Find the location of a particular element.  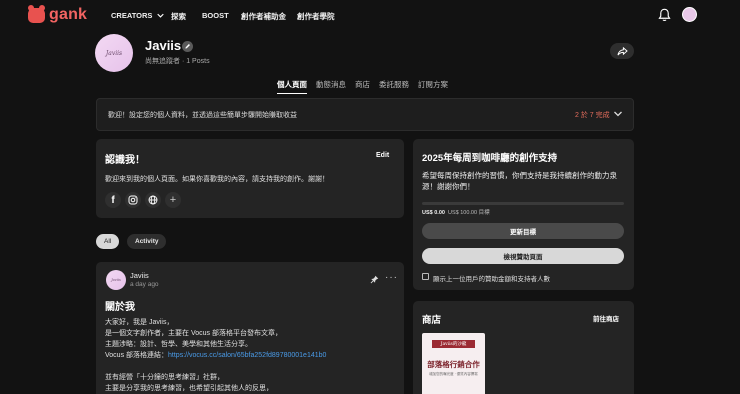

product-header: Javiis的沙龍 is located at coordinates (453, 344).